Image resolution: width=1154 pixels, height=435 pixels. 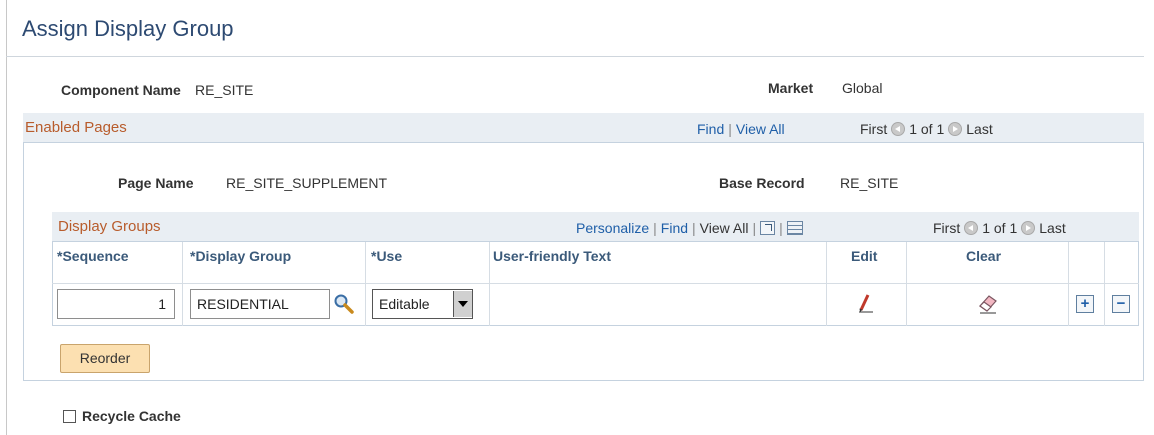 I want to click on zoom-icon, so click(x=768, y=228).